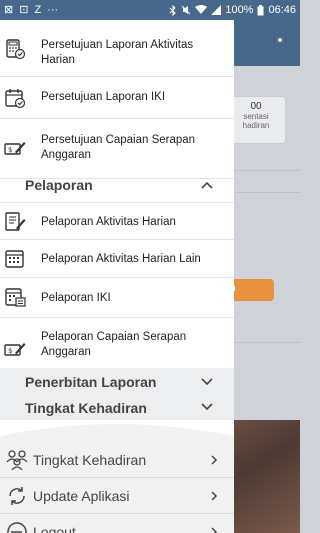 Image resolution: width=320 pixels, height=533 pixels. I want to click on menu-item-pelaporan-aktivitas-harian: Pelaporan Aktivitas Harian, so click(117, 221).